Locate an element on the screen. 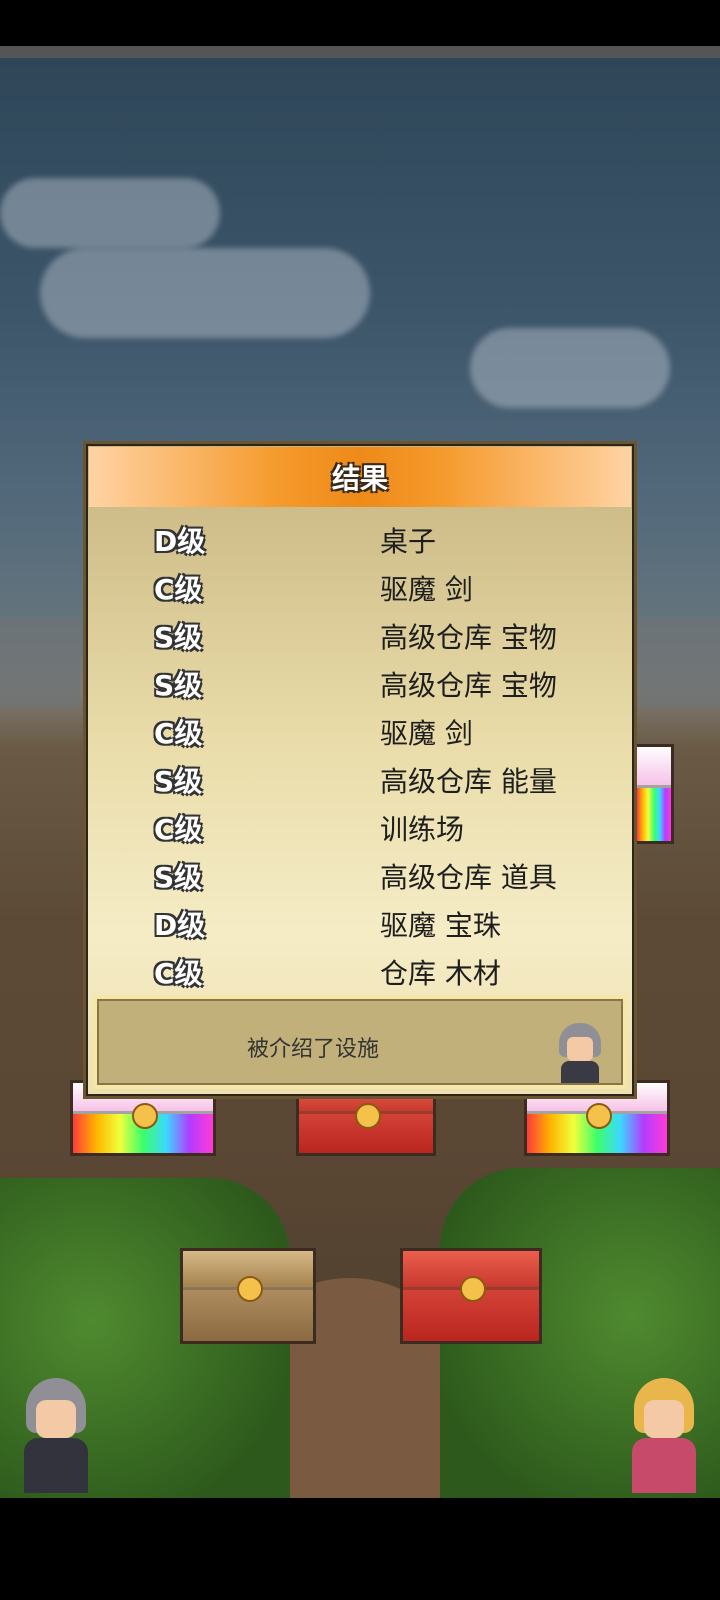  navigation-bar is located at coordinates (360, 1549).